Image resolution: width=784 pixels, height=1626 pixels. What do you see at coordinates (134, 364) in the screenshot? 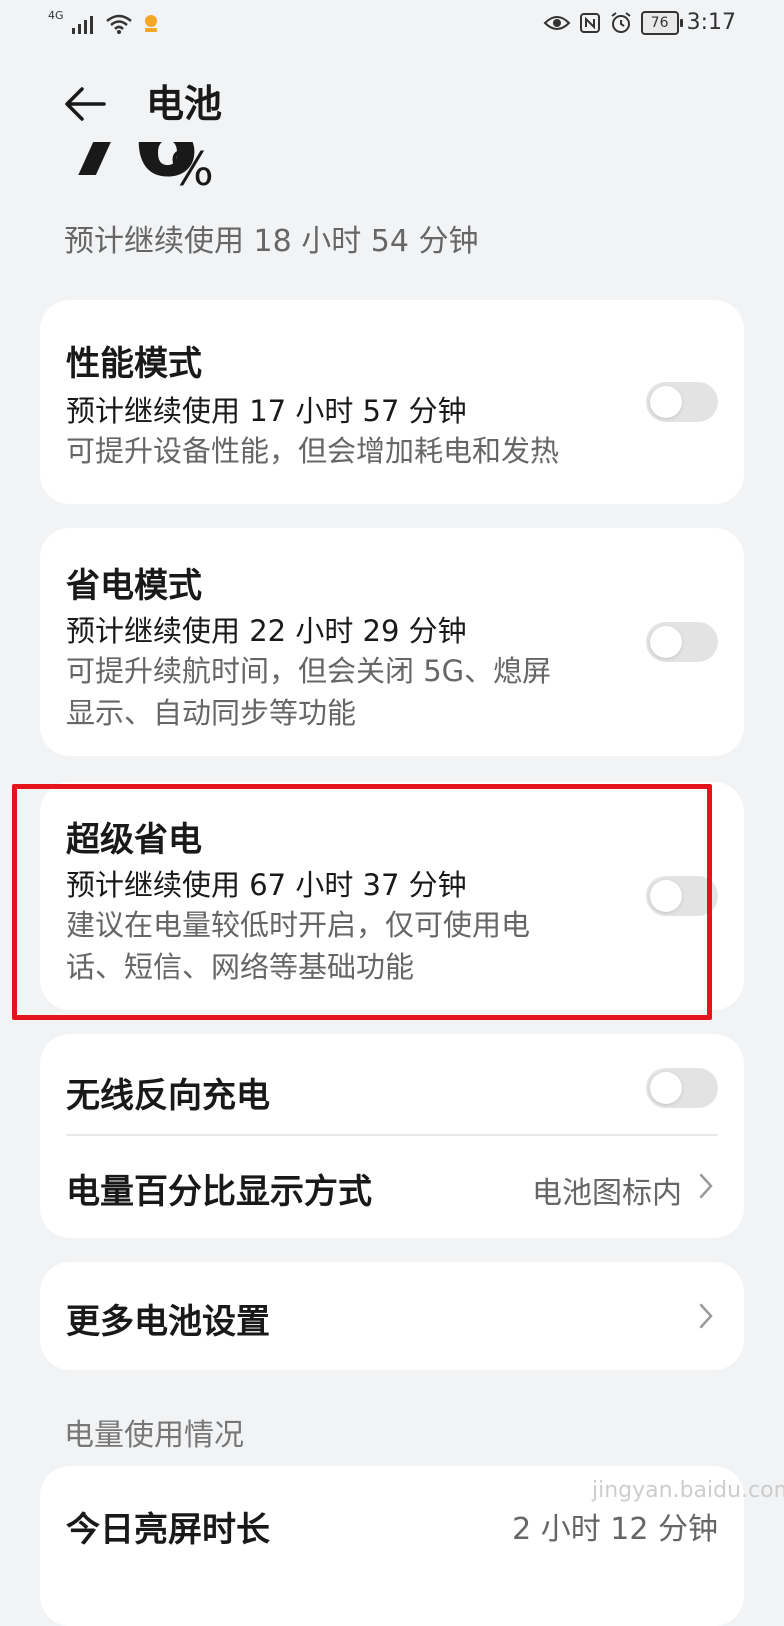
I see `performance-mode-title: 性能模式` at bounding box center [134, 364].